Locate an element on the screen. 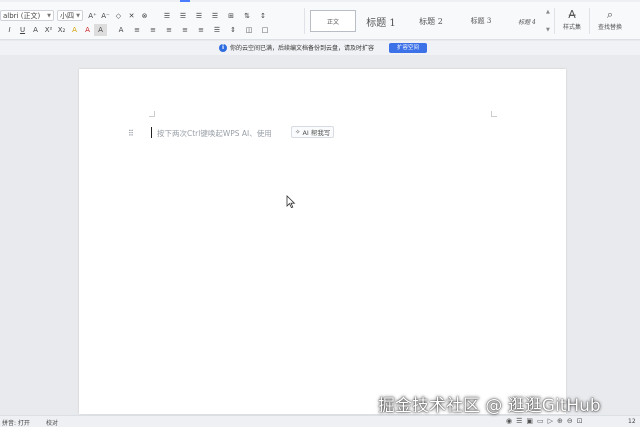 The width and height of the screenshot is (640, 427). paragraph-button: ☰ is located at coordinates (217, 30).